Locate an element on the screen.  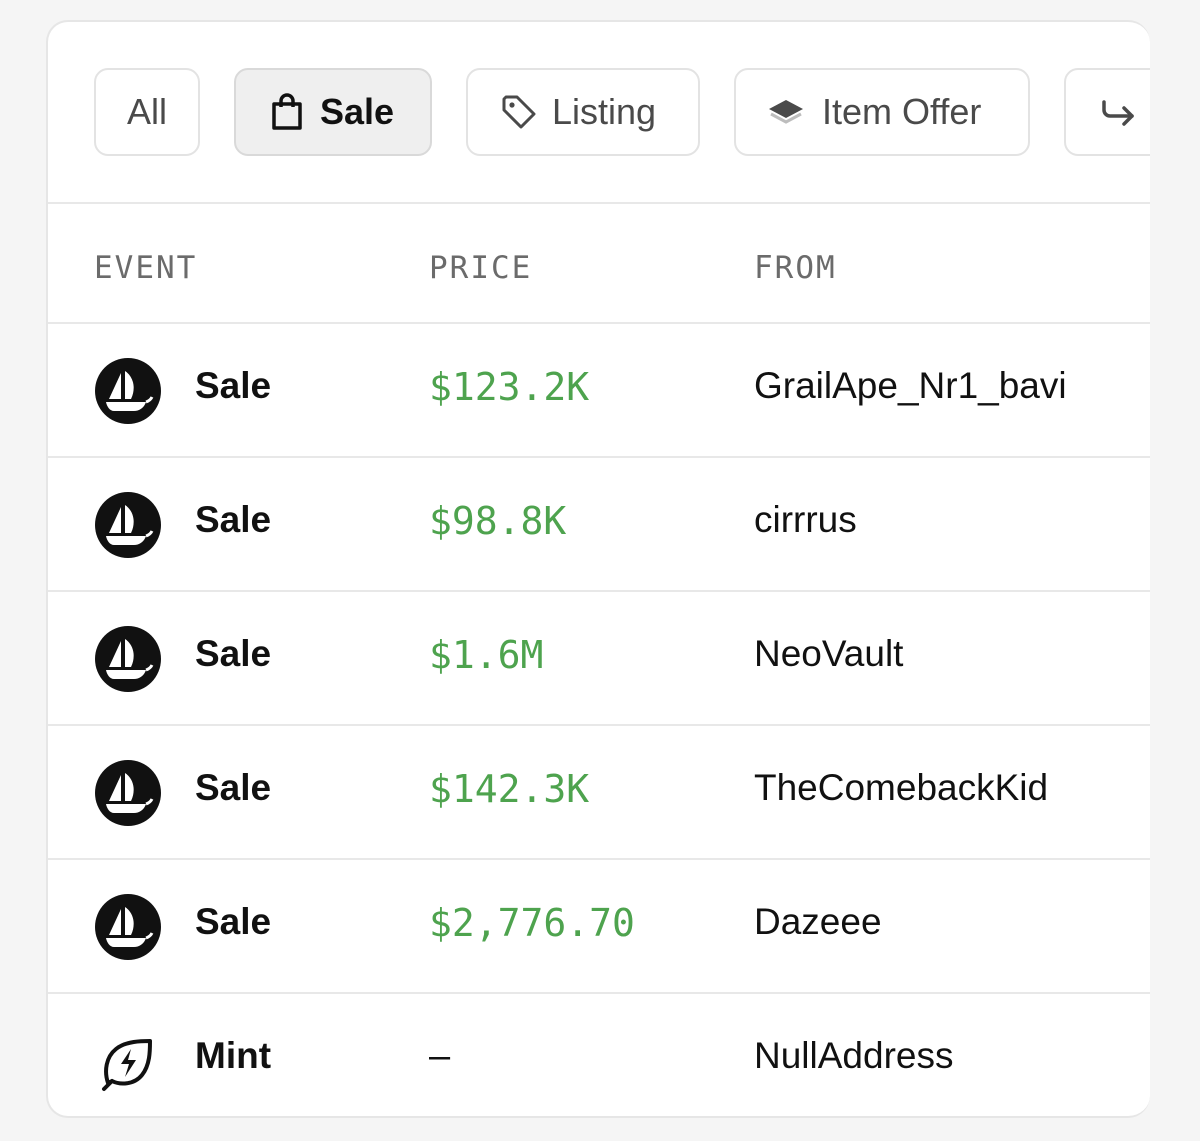
from-column-header: FROM is located at coordinates (795, 268).